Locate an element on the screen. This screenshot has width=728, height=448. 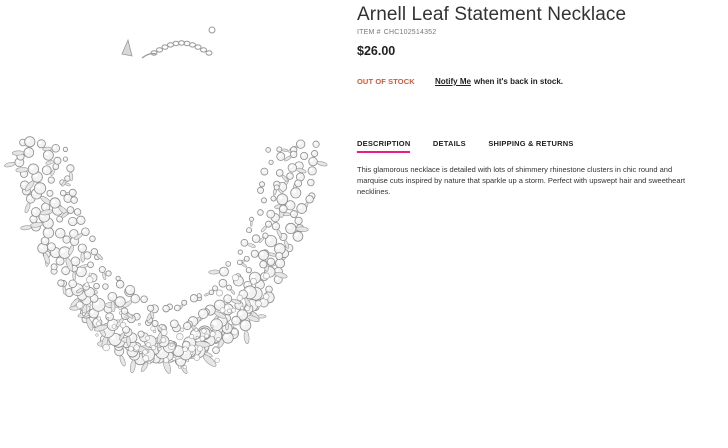
notify-me-link: Notify Me is located at coordinates (453, 81).